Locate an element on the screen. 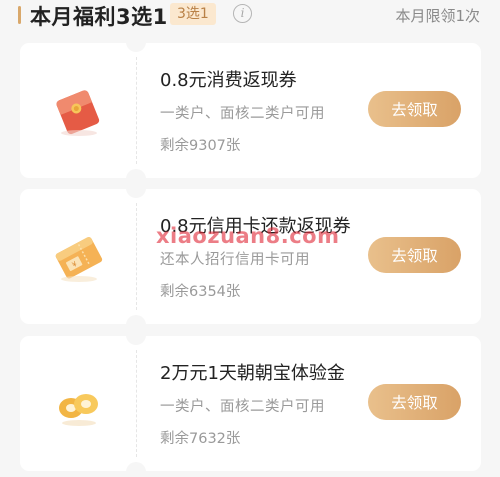 Image resolution: width=500 pixels, height=477 pixels. choice-badge: 3选1 is located at coordinates (193, 14).